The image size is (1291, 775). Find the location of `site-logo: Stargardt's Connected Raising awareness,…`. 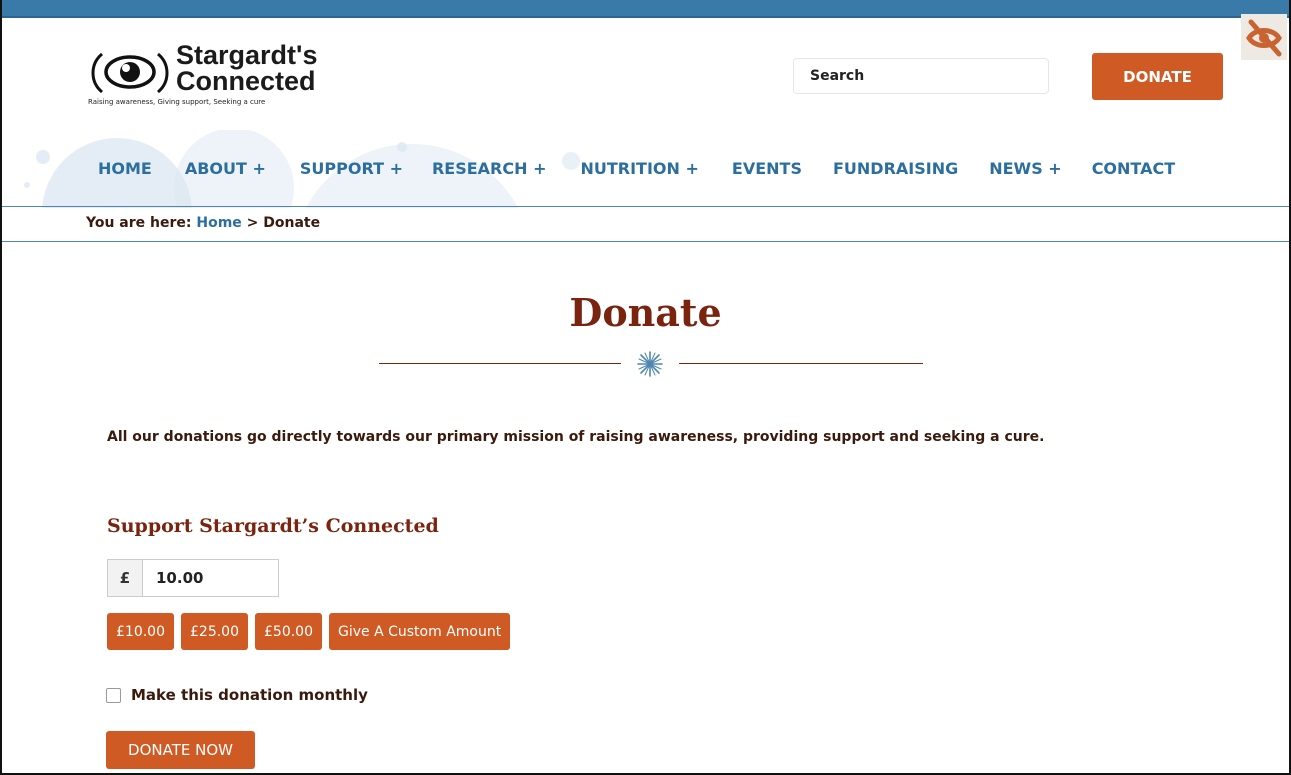

site-logo: Stargardt's Connected Raising awareness,… is located at coordinates (218, 78).